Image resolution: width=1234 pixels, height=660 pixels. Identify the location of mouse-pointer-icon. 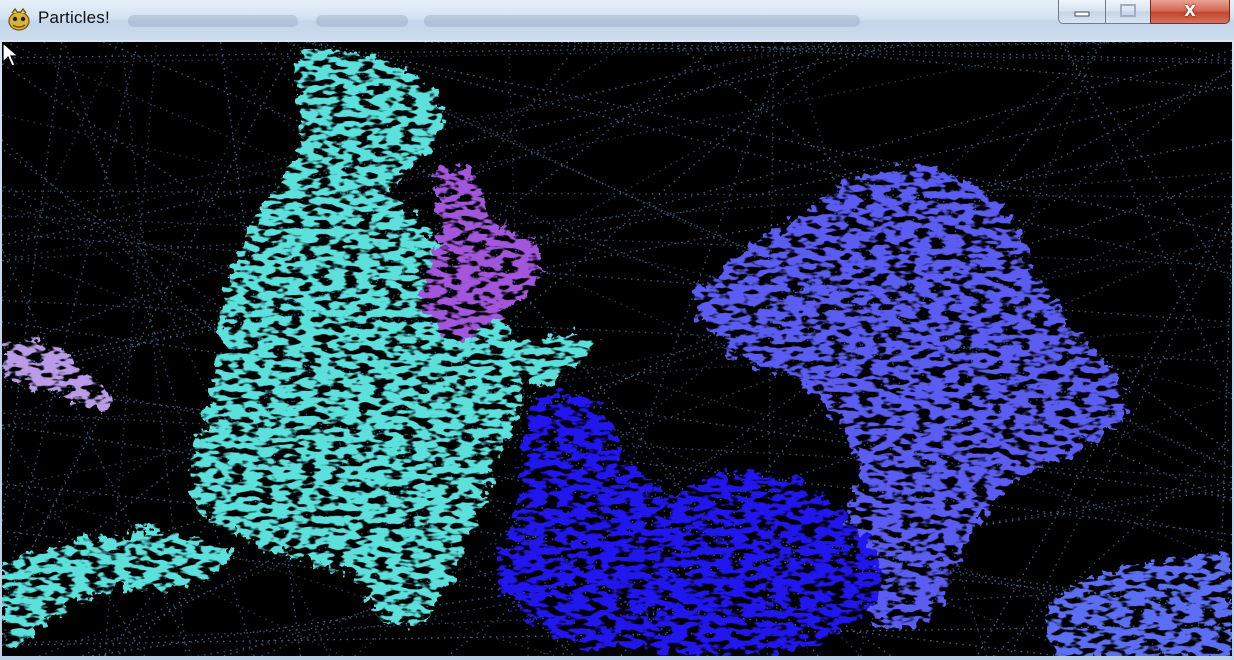
(11, 54).